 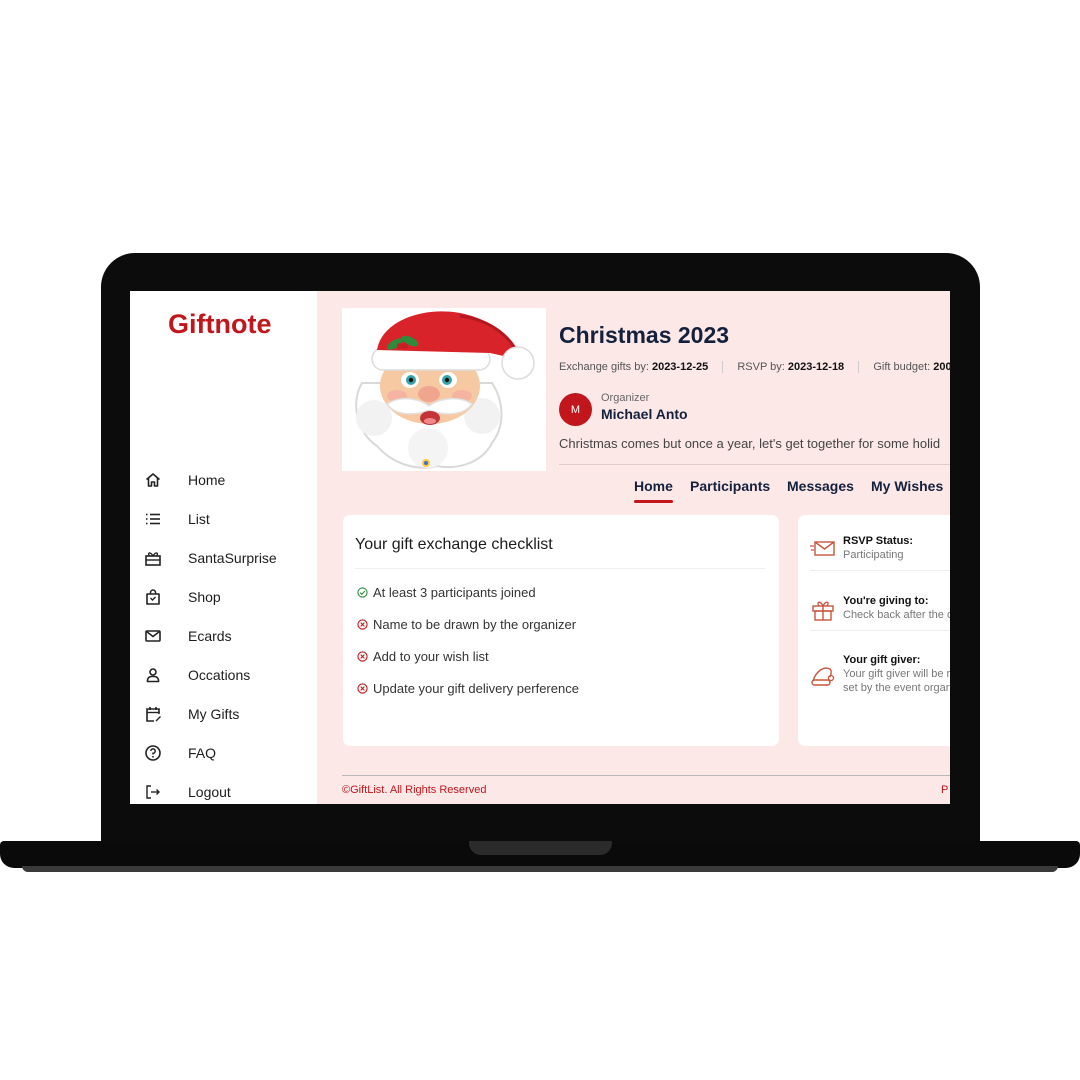 I want to click on laptop-notch, so click(x=540, y=848).